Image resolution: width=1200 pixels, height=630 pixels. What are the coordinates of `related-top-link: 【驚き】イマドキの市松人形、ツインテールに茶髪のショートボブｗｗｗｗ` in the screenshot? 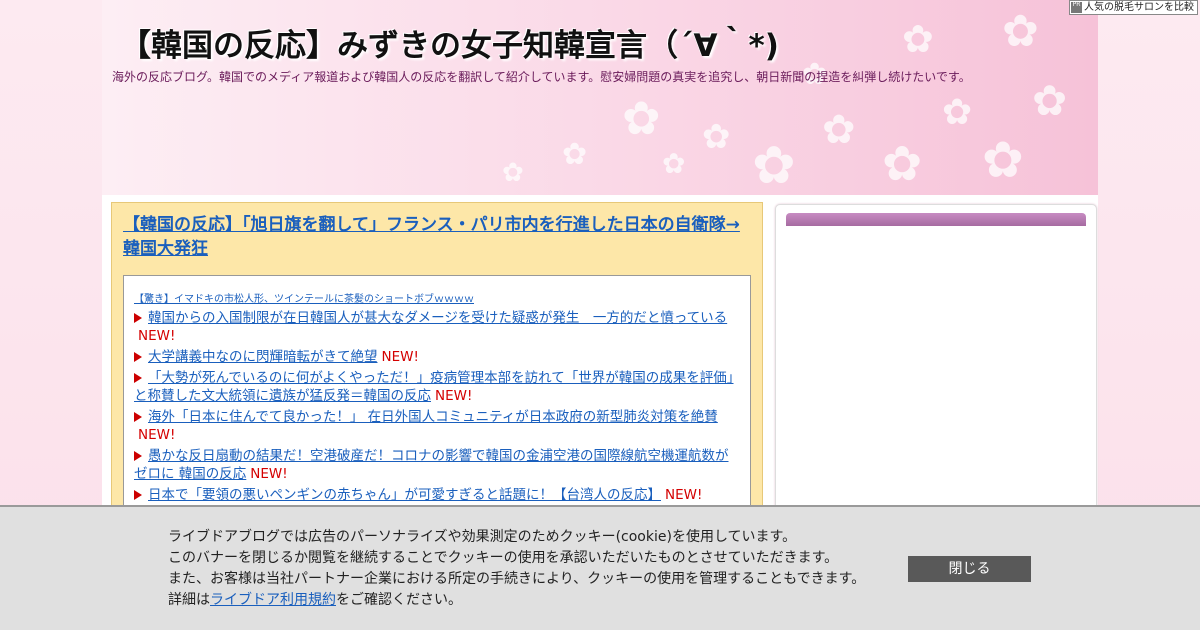 It's located at (437, 297).